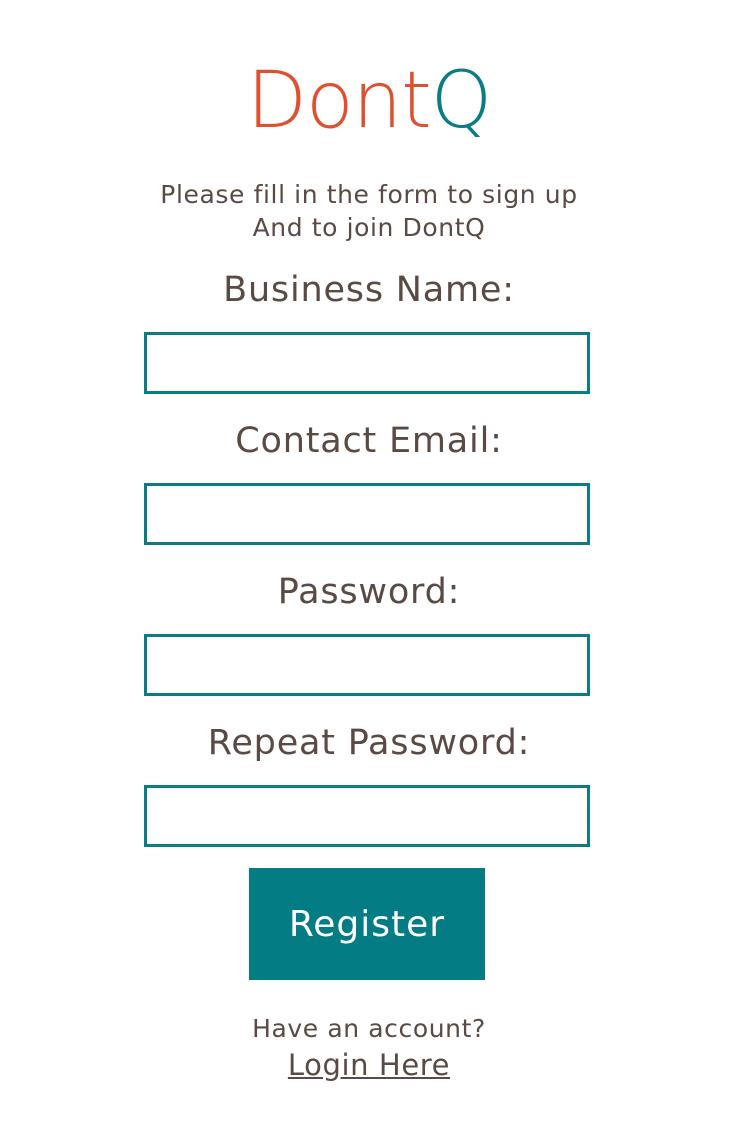 The image size is (738, 1124). What do you see at coordinates (367, 665) in the screenshot?
I see `password-input` at bounding box center [367, 665].